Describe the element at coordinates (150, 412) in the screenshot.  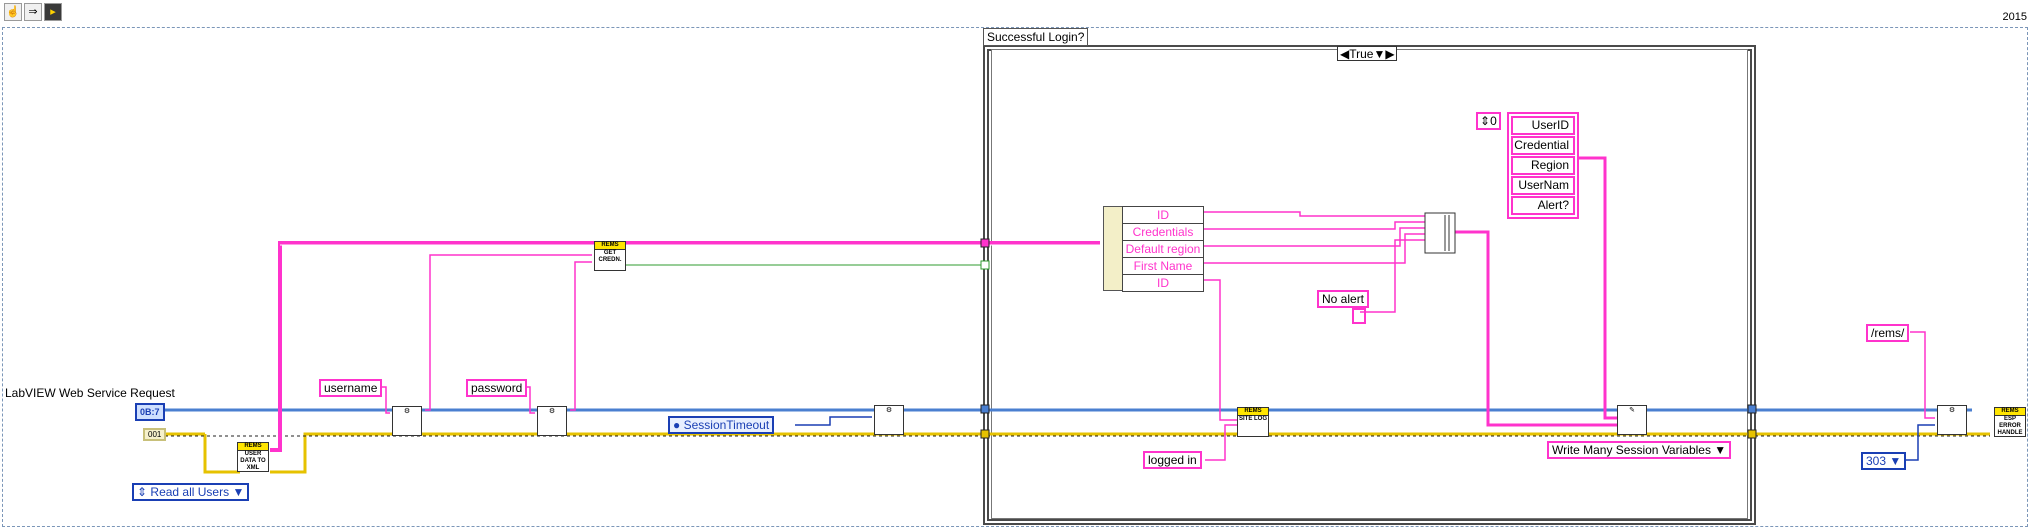
I see `request-ref-terminal: 0B:7` at that location.